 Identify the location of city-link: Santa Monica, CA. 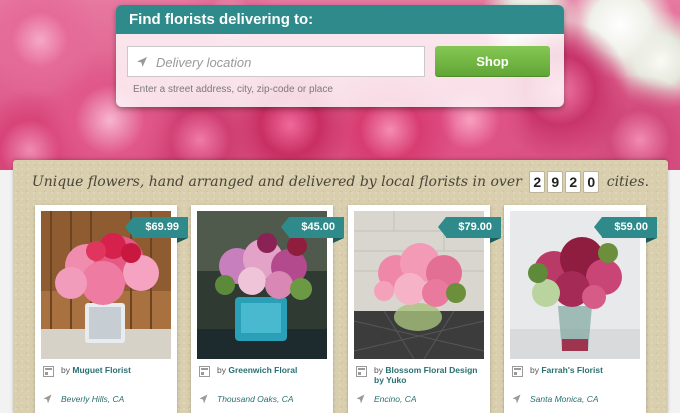
(564, 399).